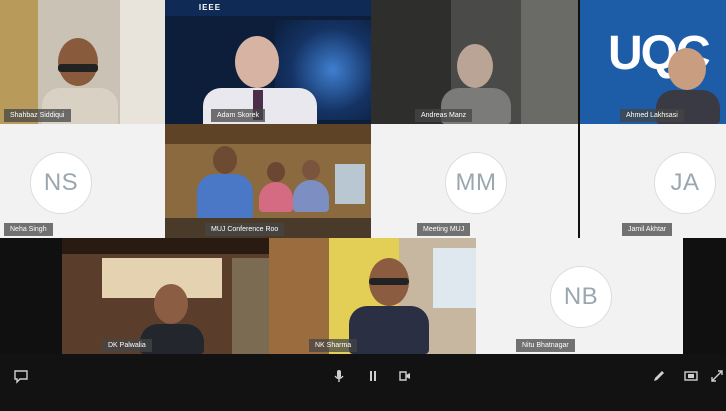  Describe the element at coordinates (652, 115) in the screenshot. I see `participant-name: Ahmed Lakhsasi` at that location.